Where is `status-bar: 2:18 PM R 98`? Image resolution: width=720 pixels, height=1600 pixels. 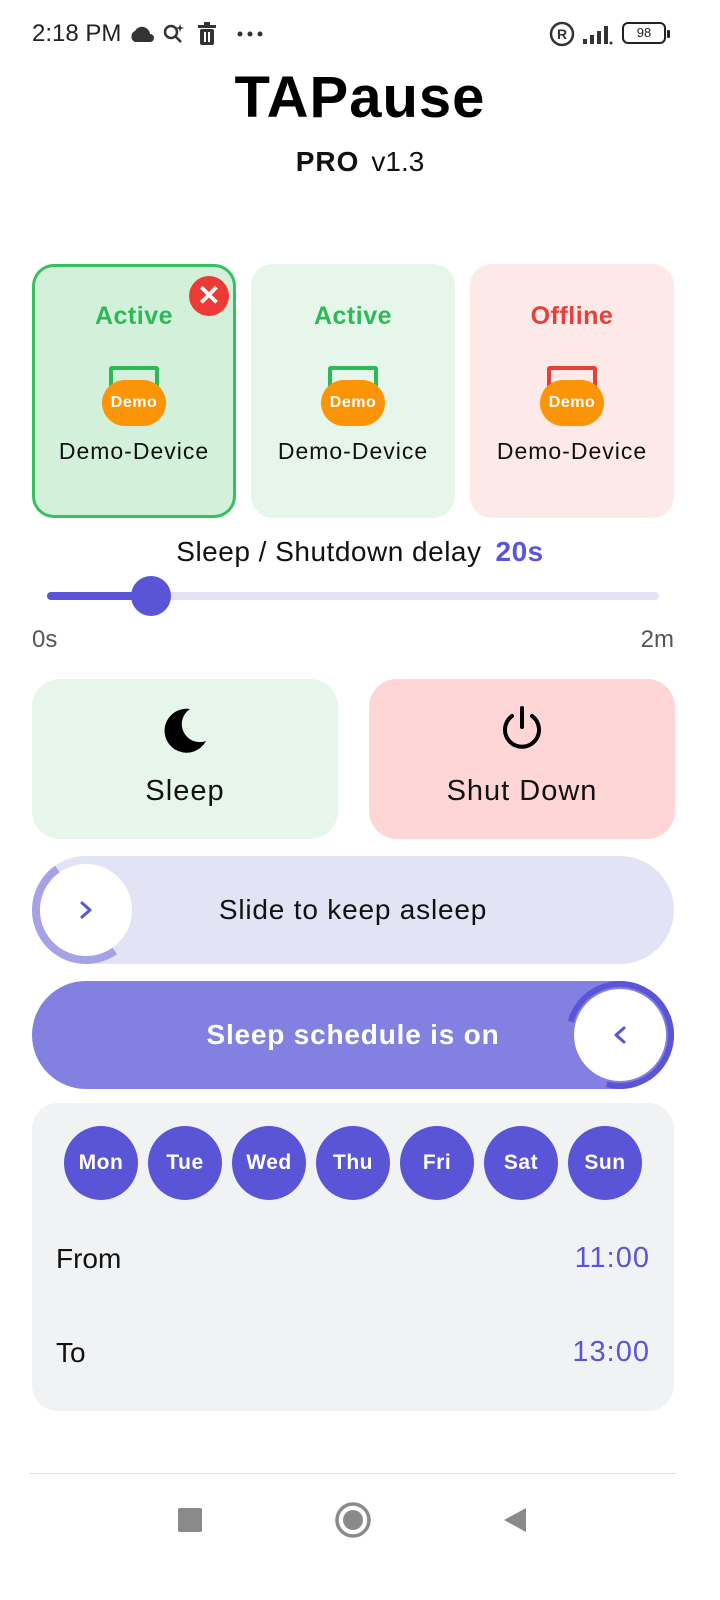 status-bar: 2:18 PM R 98 is located at coordinates (360, 32).